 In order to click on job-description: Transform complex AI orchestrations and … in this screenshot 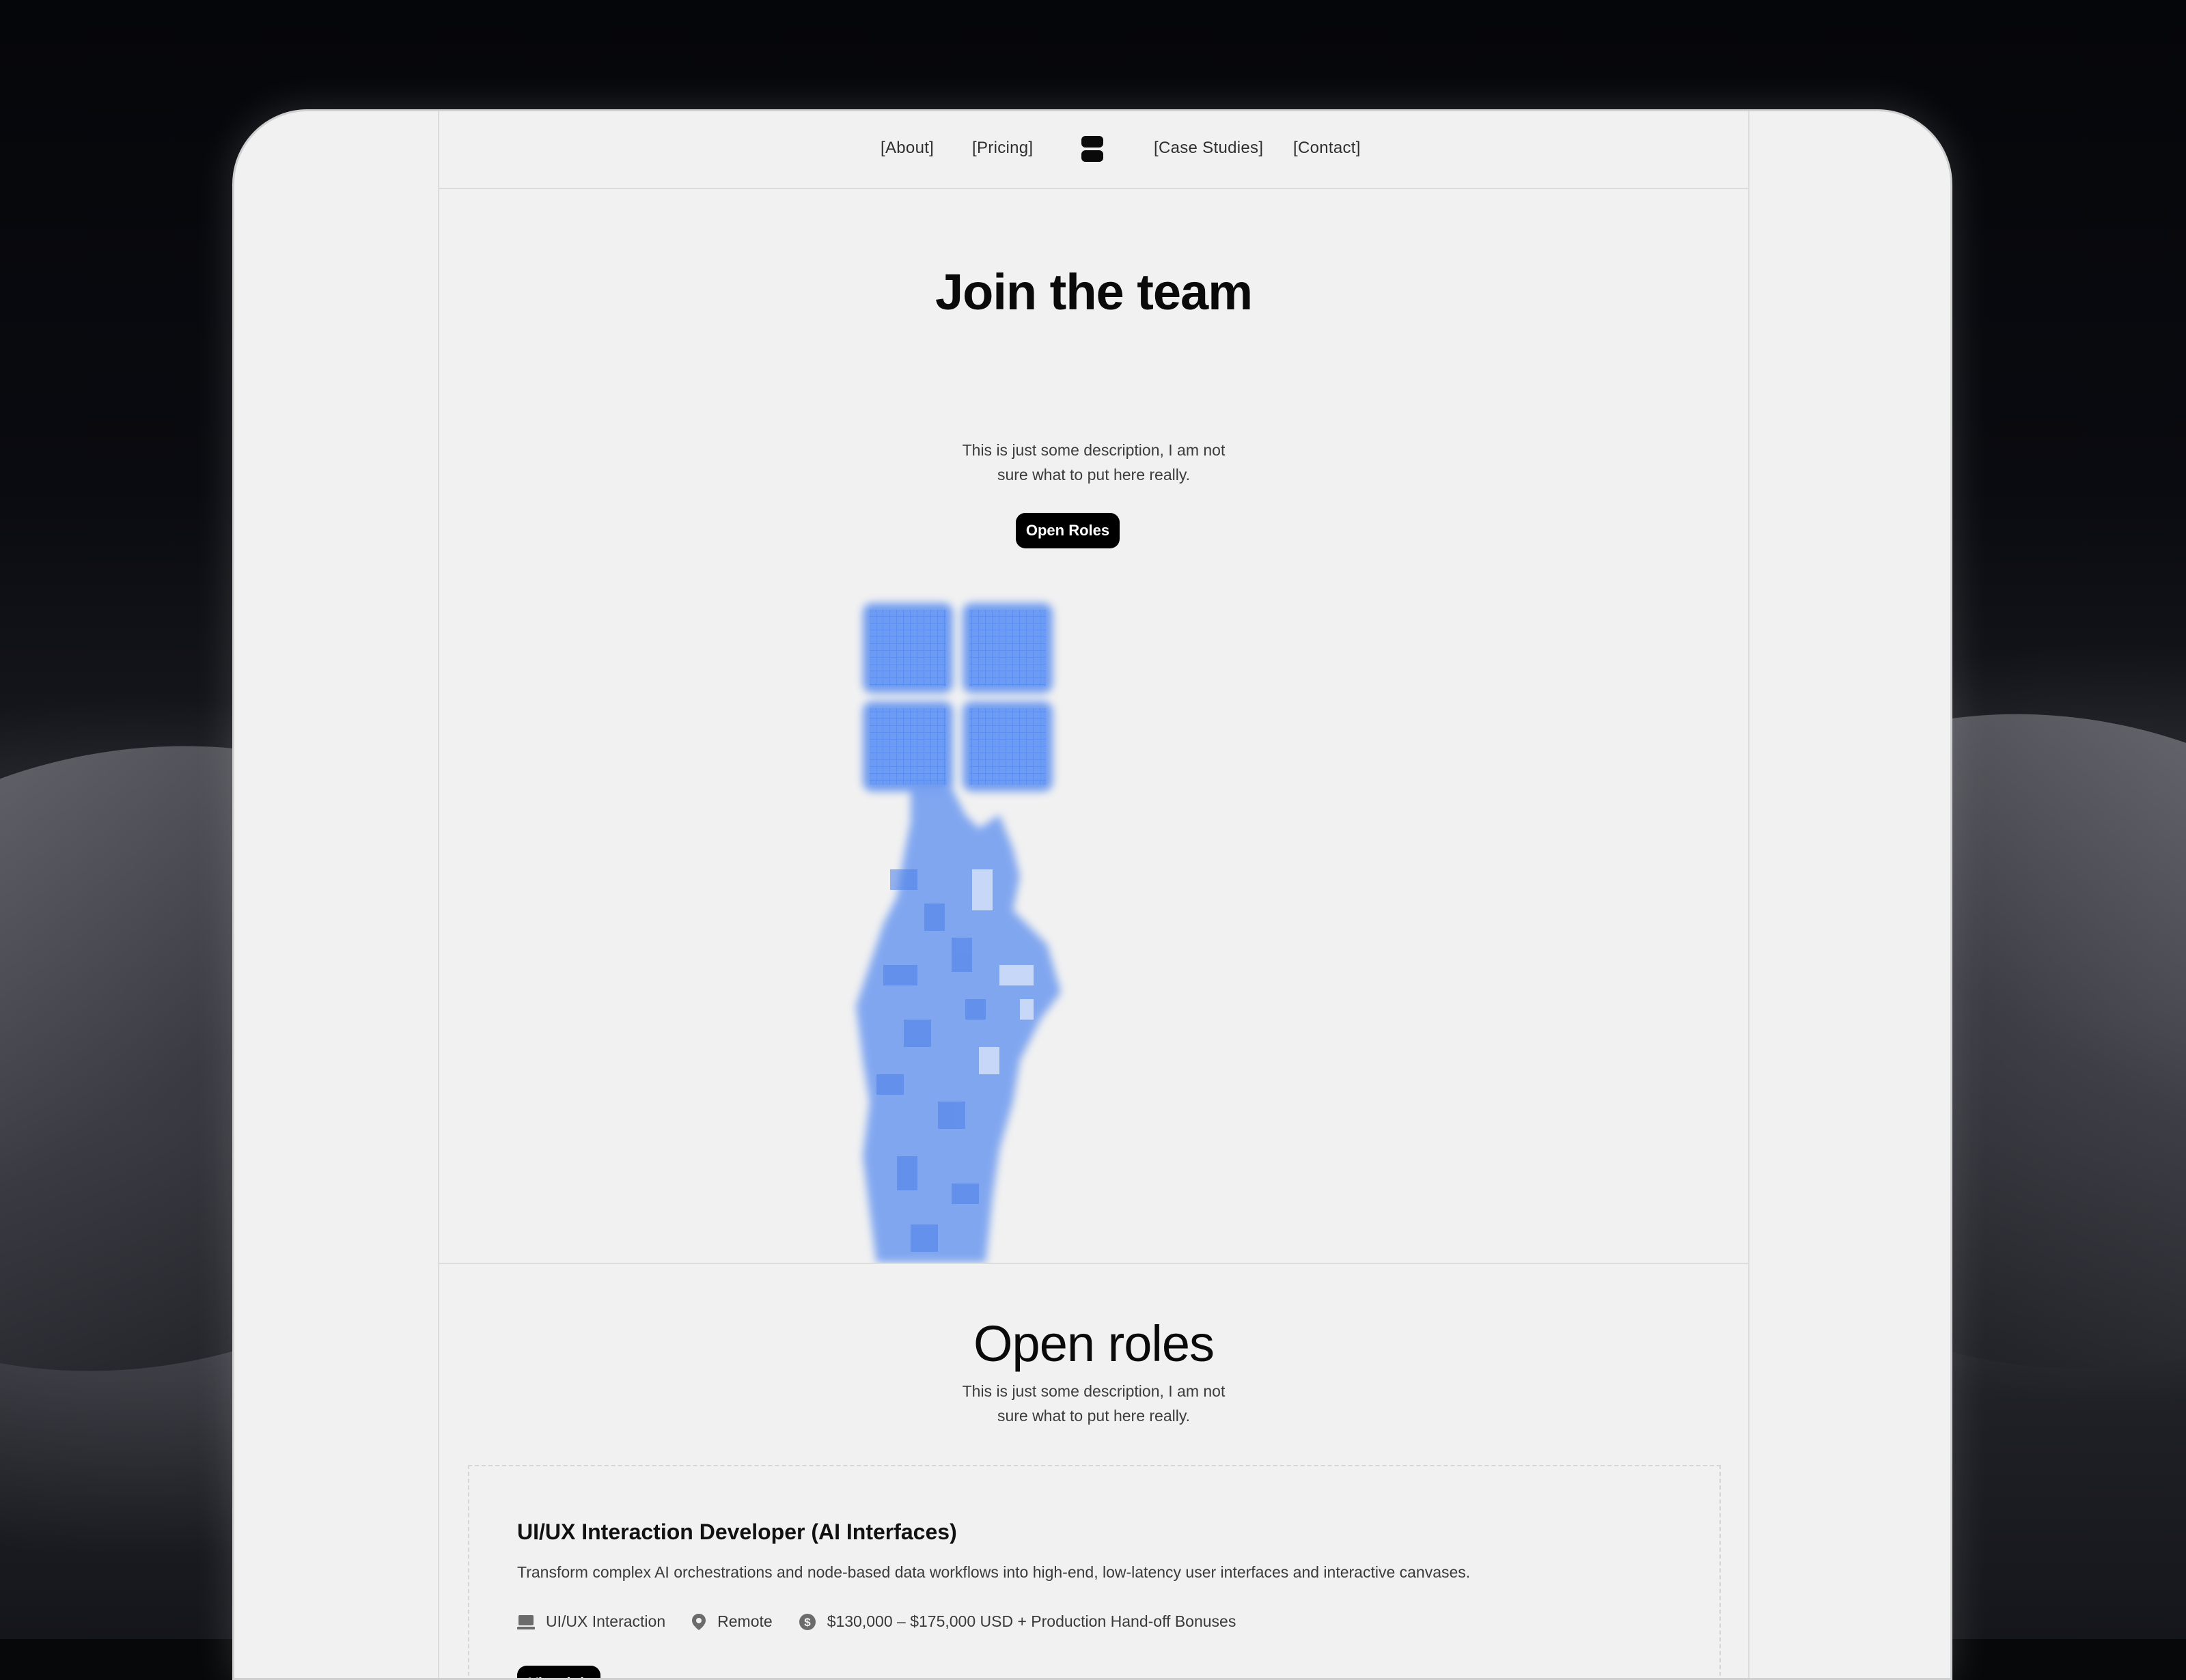, I will do `click(994, 1572)`.